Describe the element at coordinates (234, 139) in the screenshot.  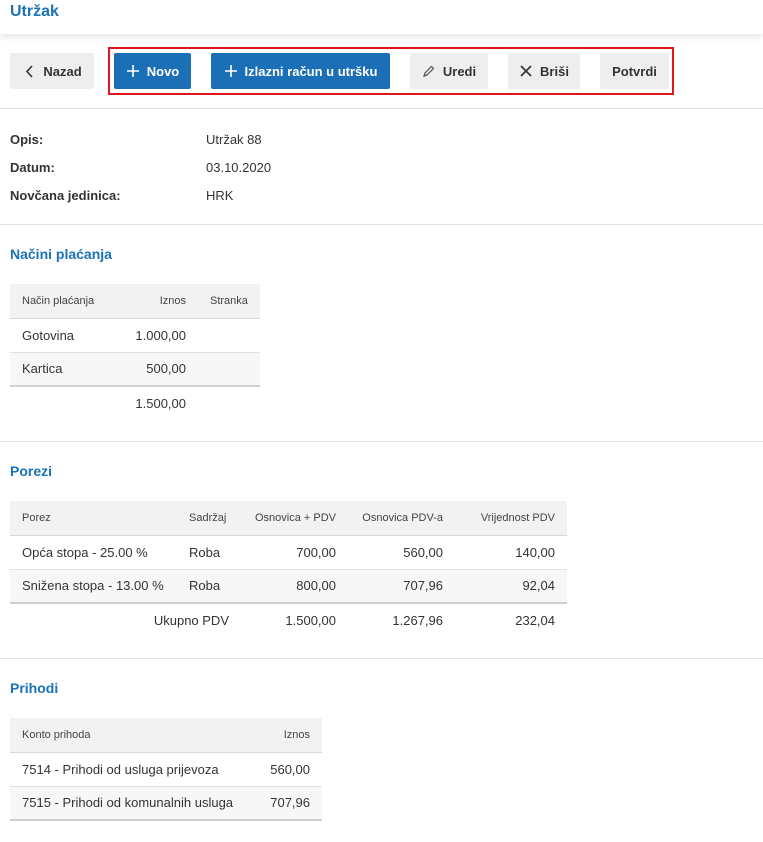
I see `description-value: Utržak 88` at that location.